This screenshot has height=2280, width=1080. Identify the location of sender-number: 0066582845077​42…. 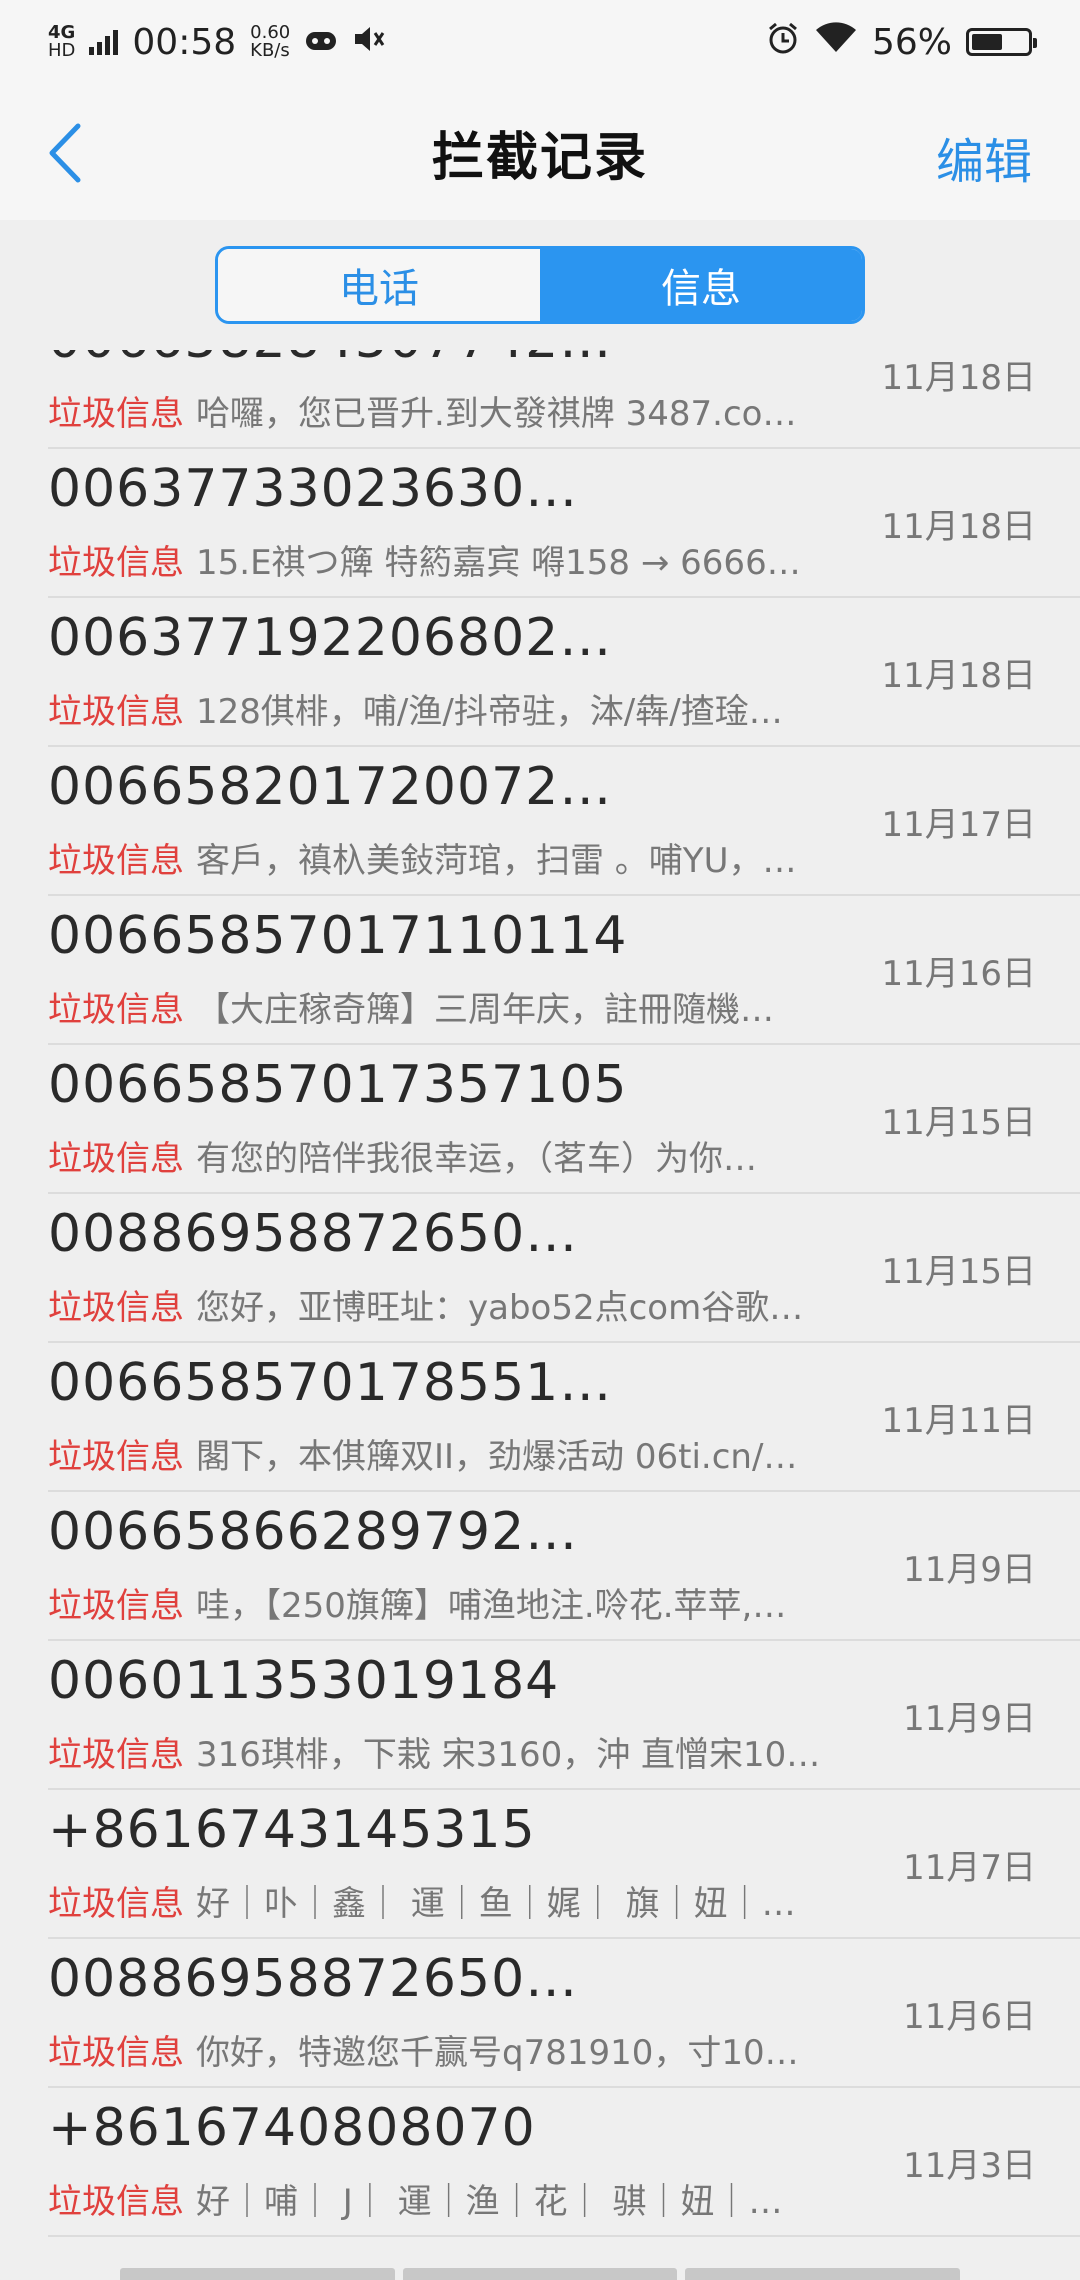
(330, 360).